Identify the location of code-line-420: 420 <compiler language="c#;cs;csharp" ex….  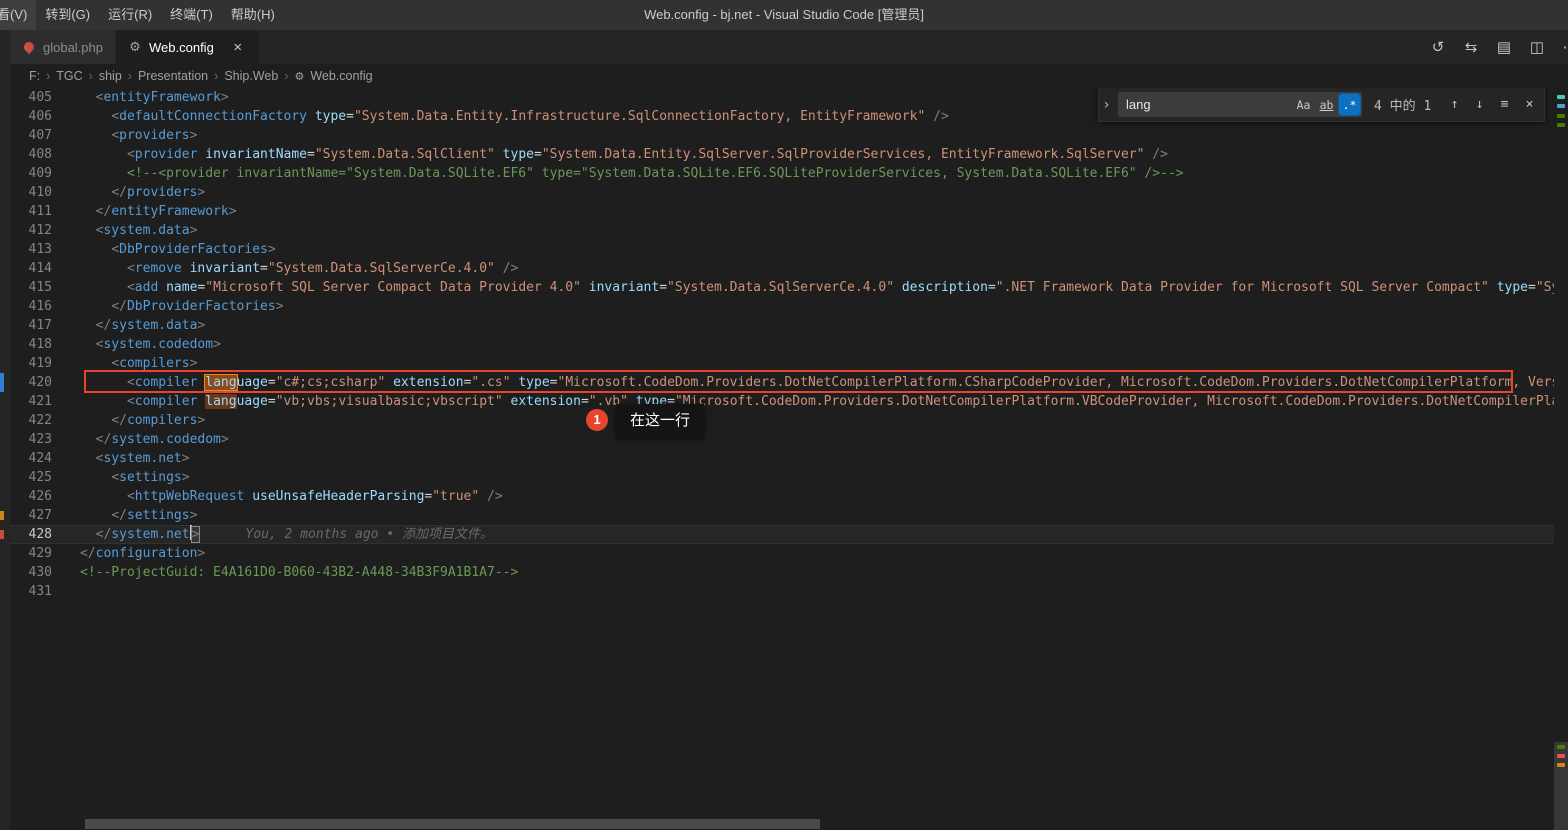
(782, 382).